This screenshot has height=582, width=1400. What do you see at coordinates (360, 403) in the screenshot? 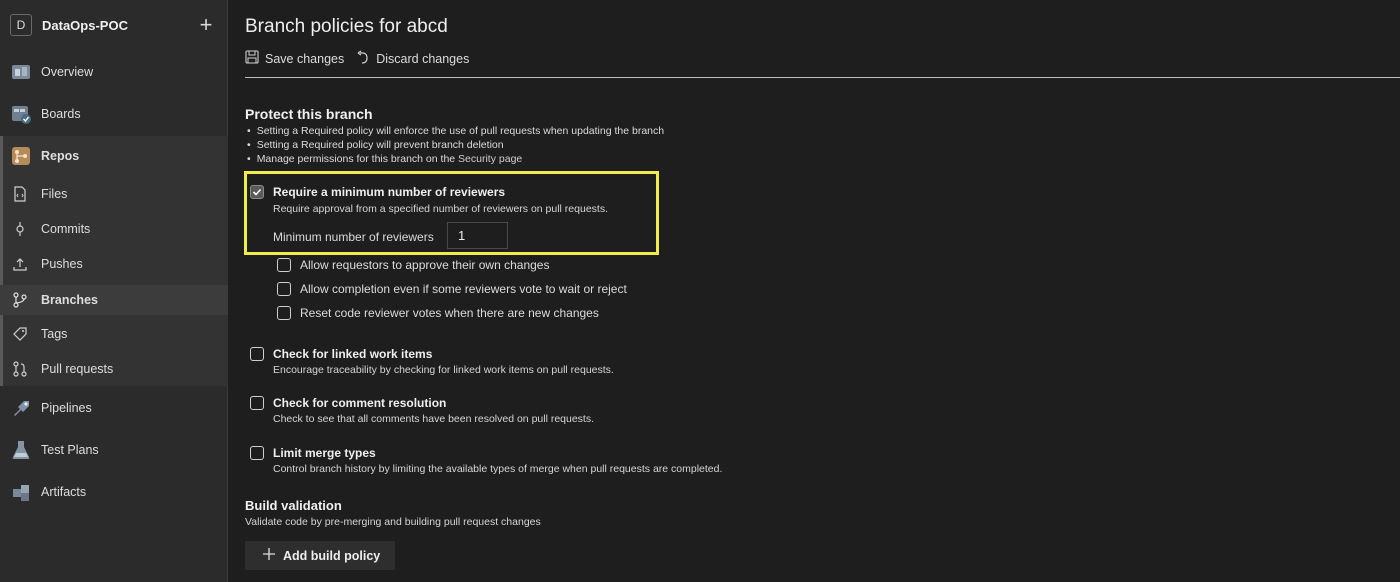
I see `comment-resolution-label: Check for comment resolution` at bounding box center [360, 403].